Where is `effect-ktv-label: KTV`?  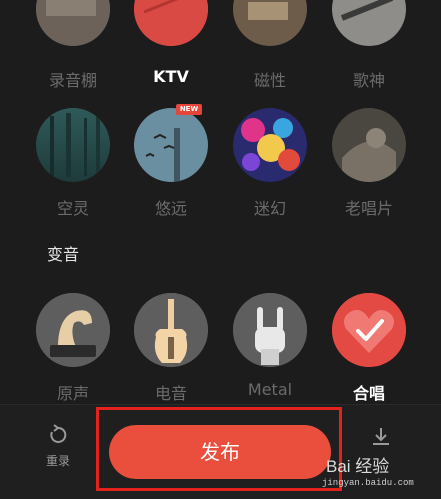
effect-ktv-label: KTV is located at coordinates (171, 76).